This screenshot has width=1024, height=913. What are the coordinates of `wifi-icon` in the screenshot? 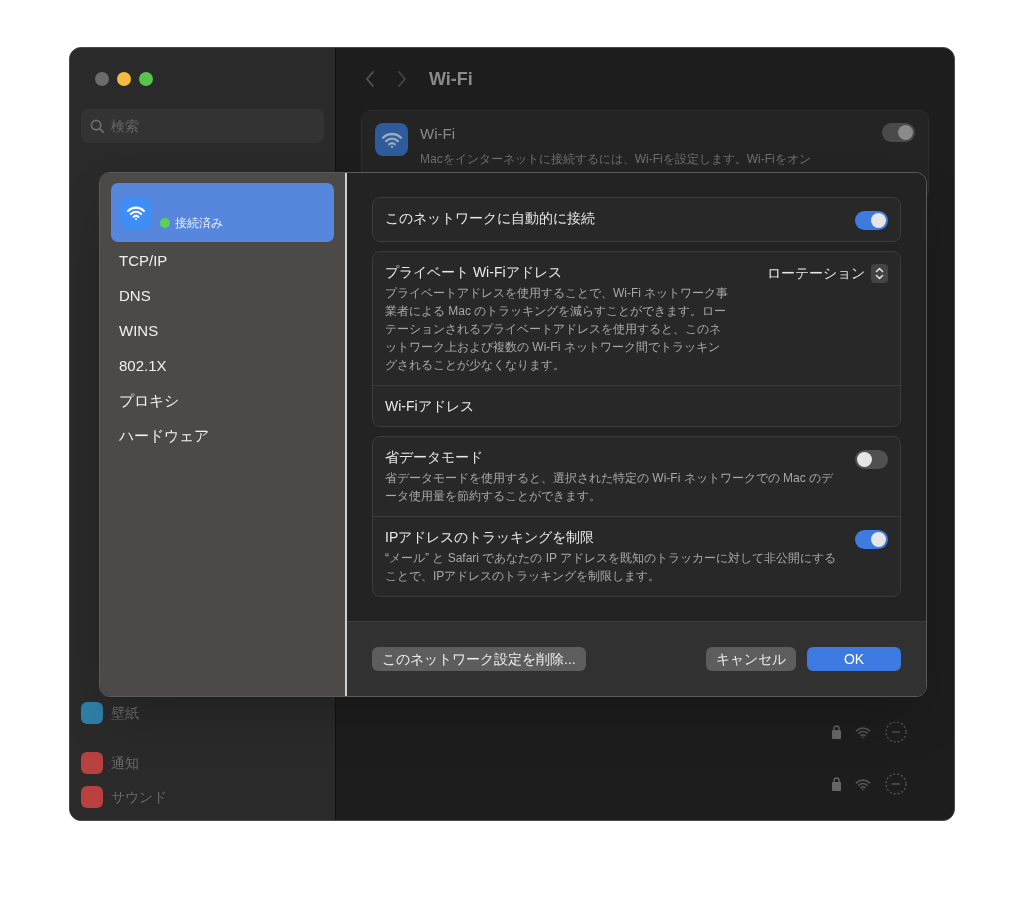 It's located at (391, 139).